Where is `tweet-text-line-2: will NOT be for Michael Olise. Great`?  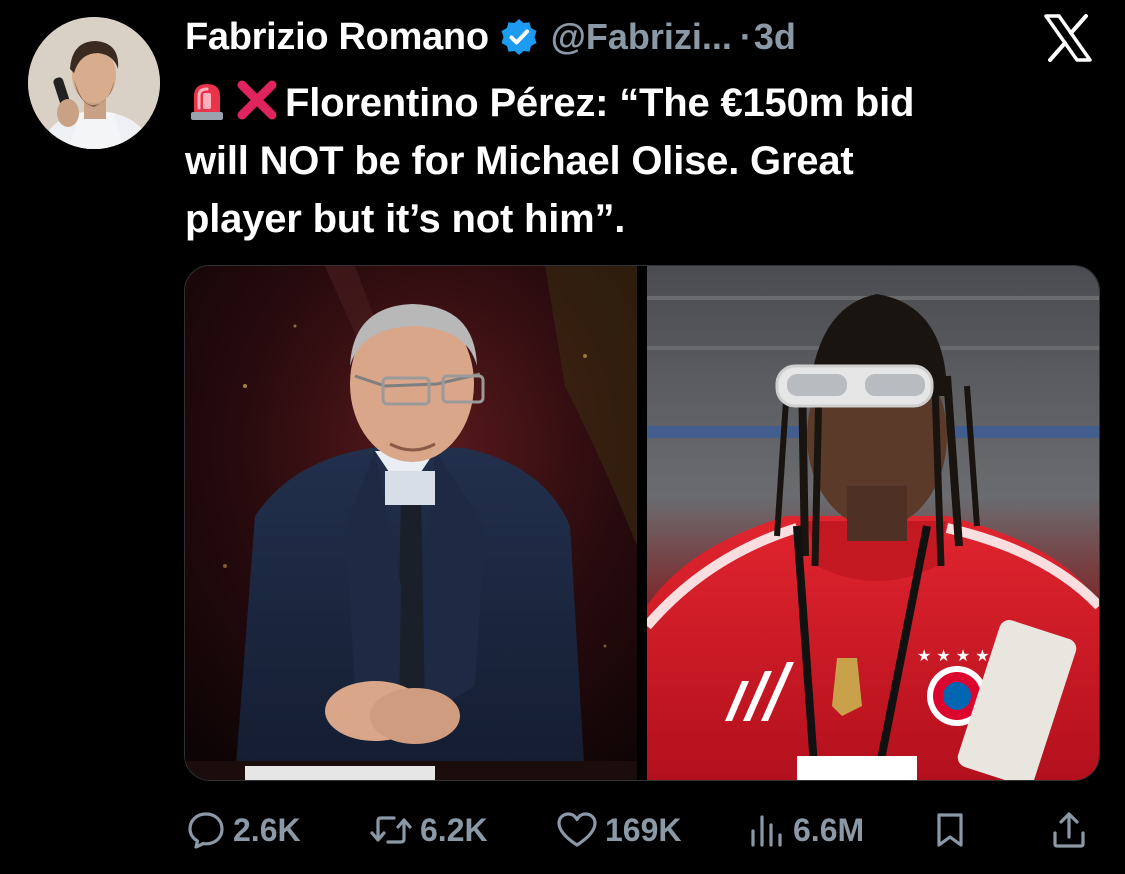 tweet-text-line-2: will NOT be for Michael Olise. Great is located at coordinates (519, 161).